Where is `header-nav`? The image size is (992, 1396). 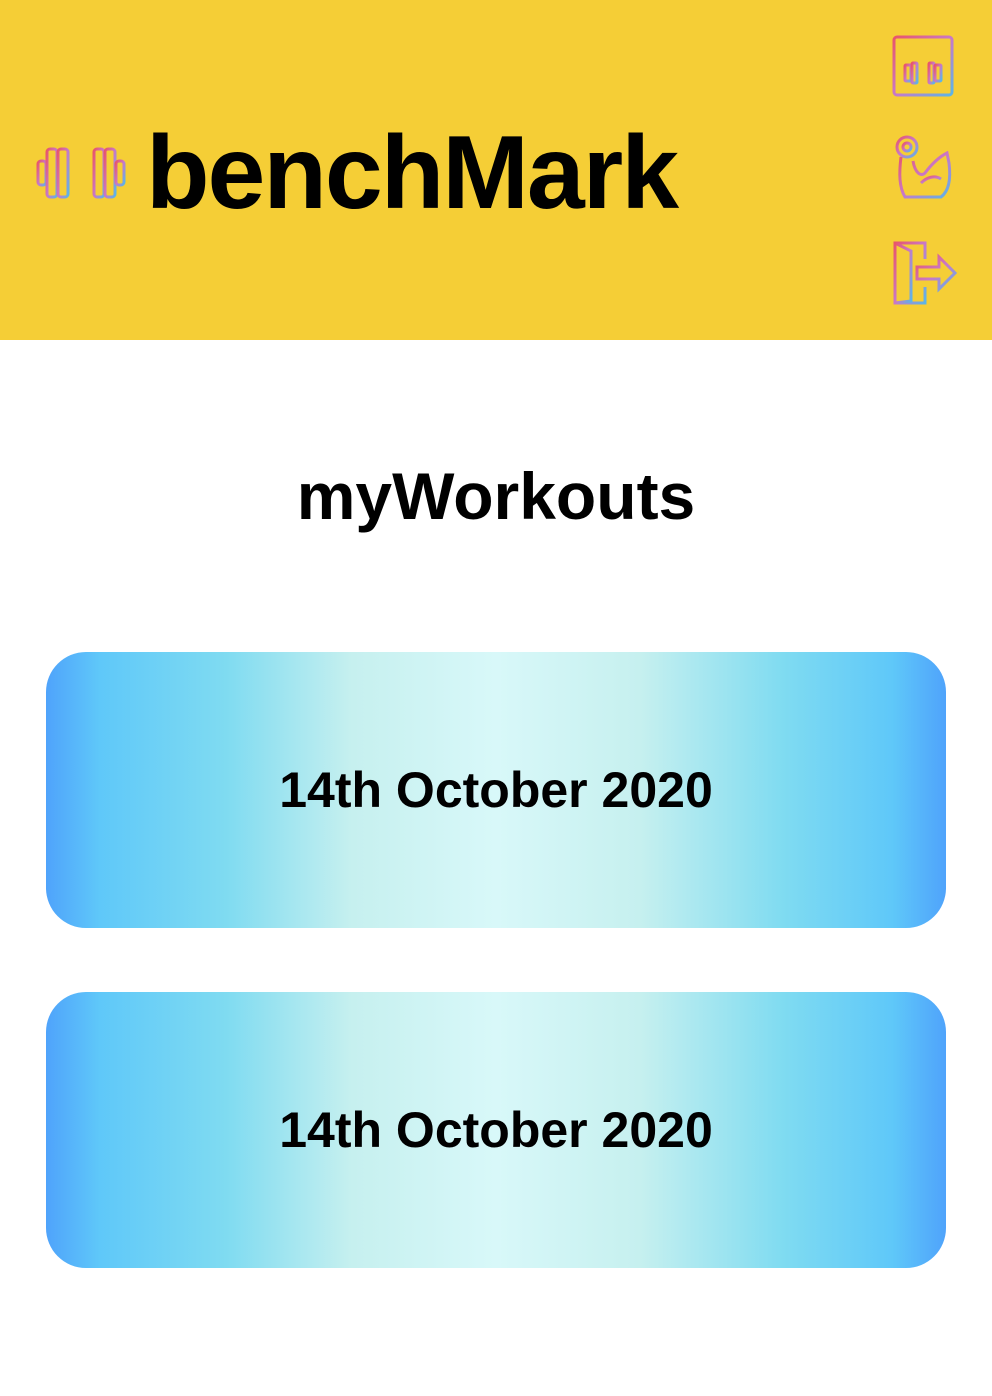 header-nav is located at coordinates (924, 168).